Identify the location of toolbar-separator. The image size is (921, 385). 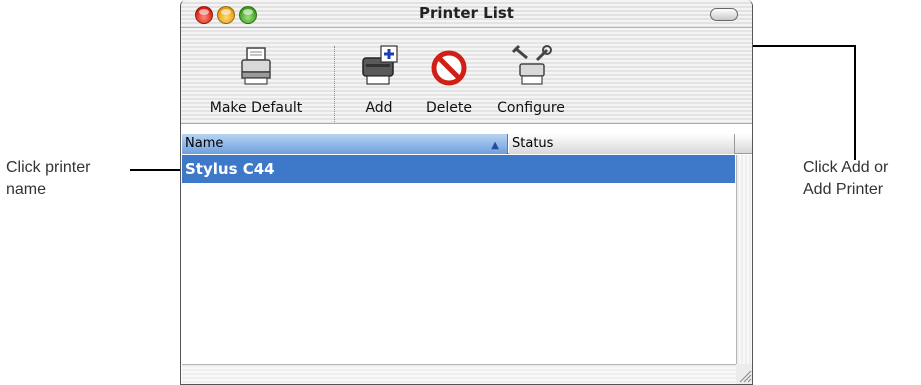
(334, 84).